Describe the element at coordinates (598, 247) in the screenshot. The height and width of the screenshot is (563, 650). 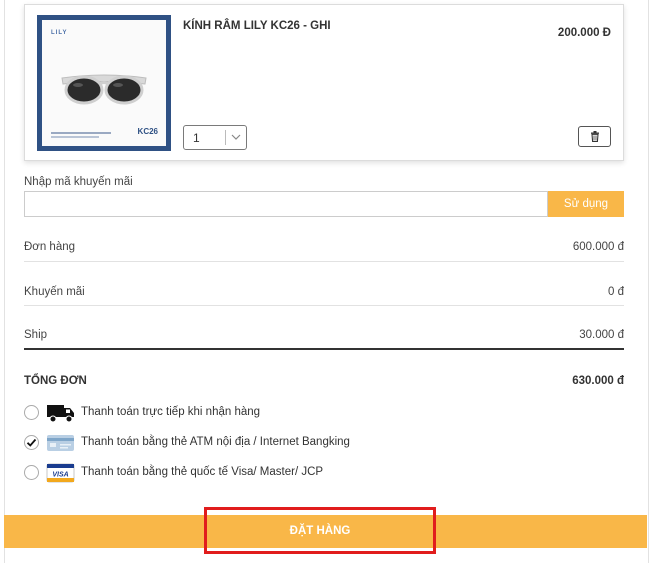
I see `order-subtotal-value: 600.000 đ` at that location.